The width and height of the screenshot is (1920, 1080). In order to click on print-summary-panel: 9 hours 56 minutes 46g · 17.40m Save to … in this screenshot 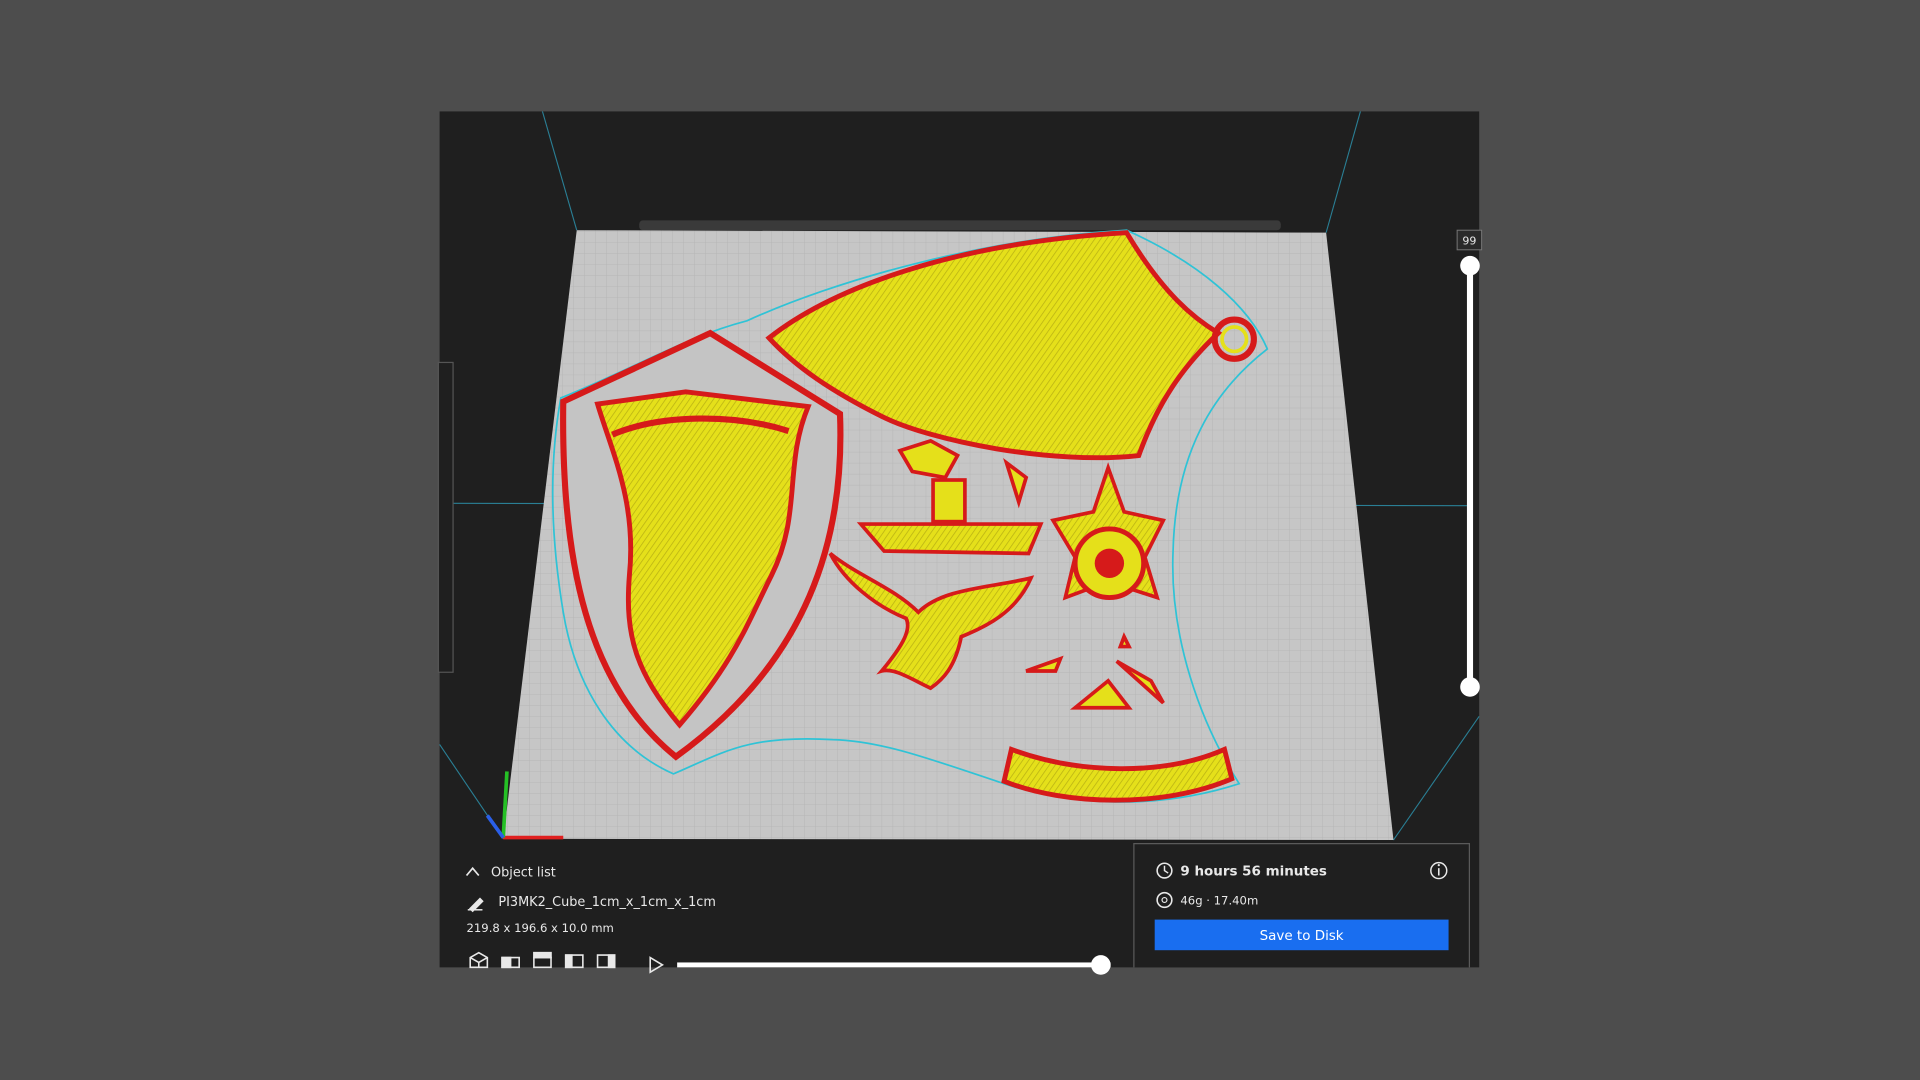, I will do `click(1301, 905)`.